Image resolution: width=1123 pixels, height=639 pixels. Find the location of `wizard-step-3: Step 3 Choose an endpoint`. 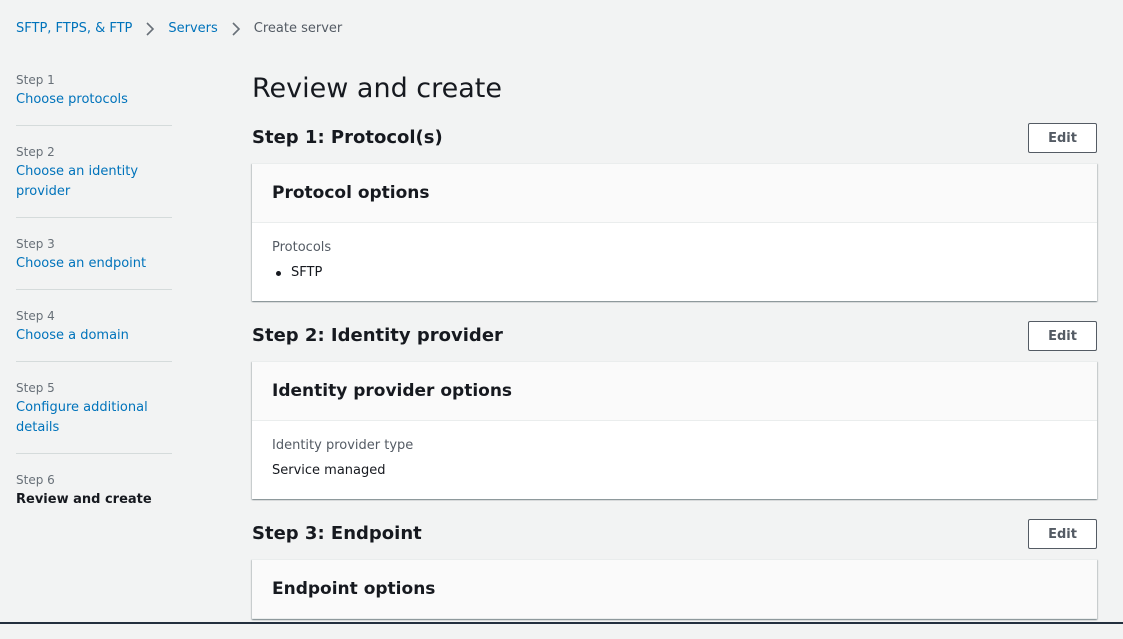

wizard-step-3: Step 3 Choose an endpoint is located at coordinates (94, 261).